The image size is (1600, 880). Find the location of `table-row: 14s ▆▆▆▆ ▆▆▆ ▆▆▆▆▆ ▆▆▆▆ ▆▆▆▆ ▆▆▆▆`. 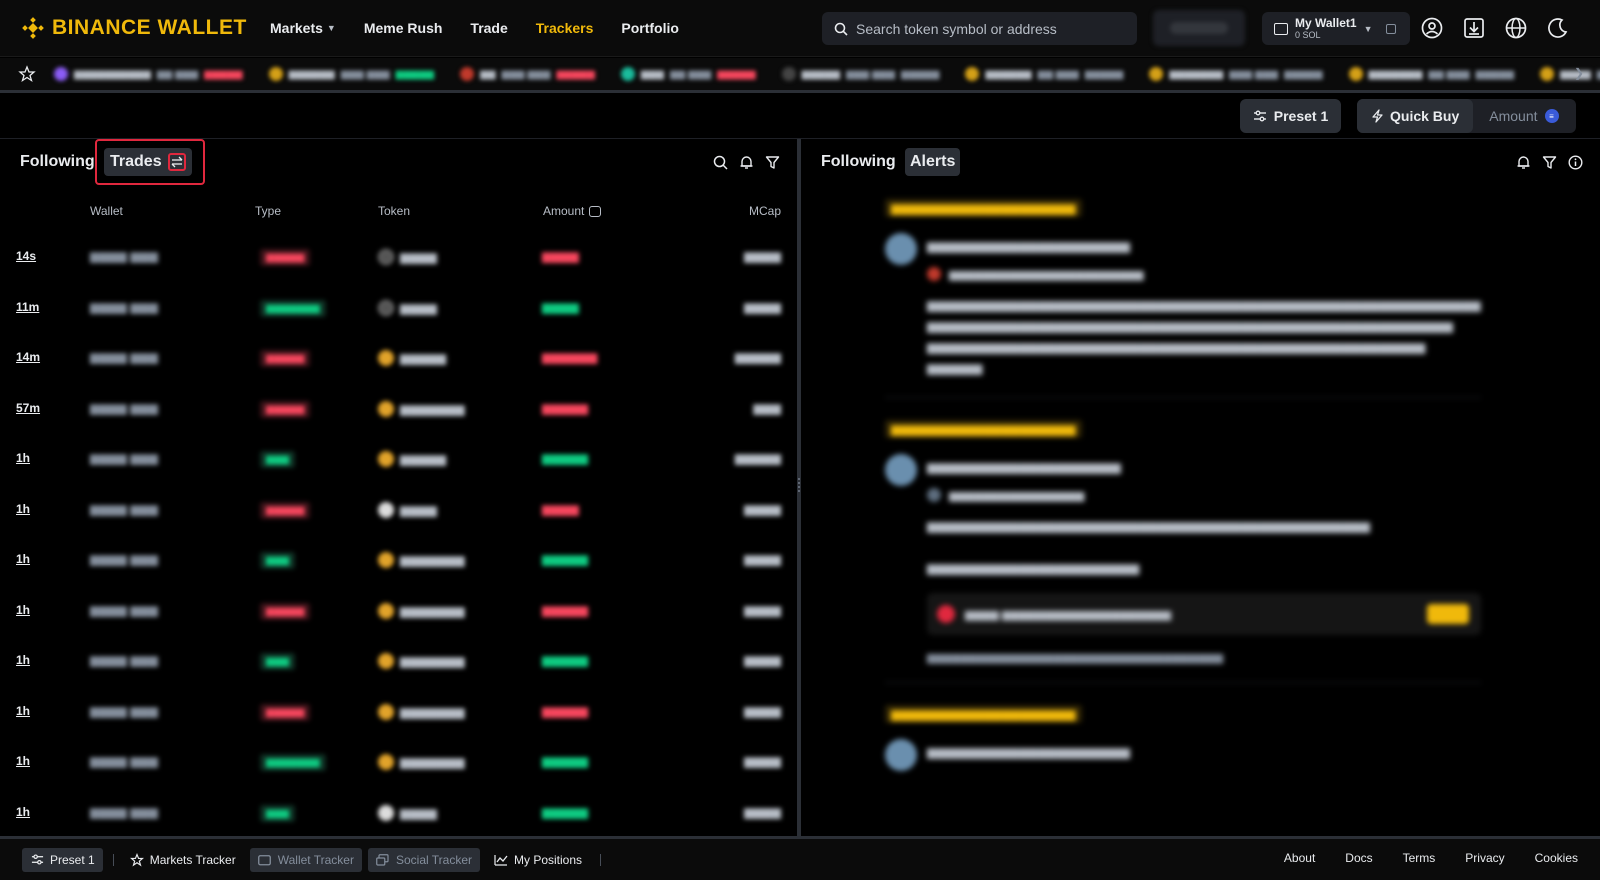

table-row: 14s ▆▆▆▆ ▆▆▆ ▆▆▆▆▆ ▆▆▆▆ ▆▆▆▆ ▆▆▆▆ is located at coordinates (398, 260).